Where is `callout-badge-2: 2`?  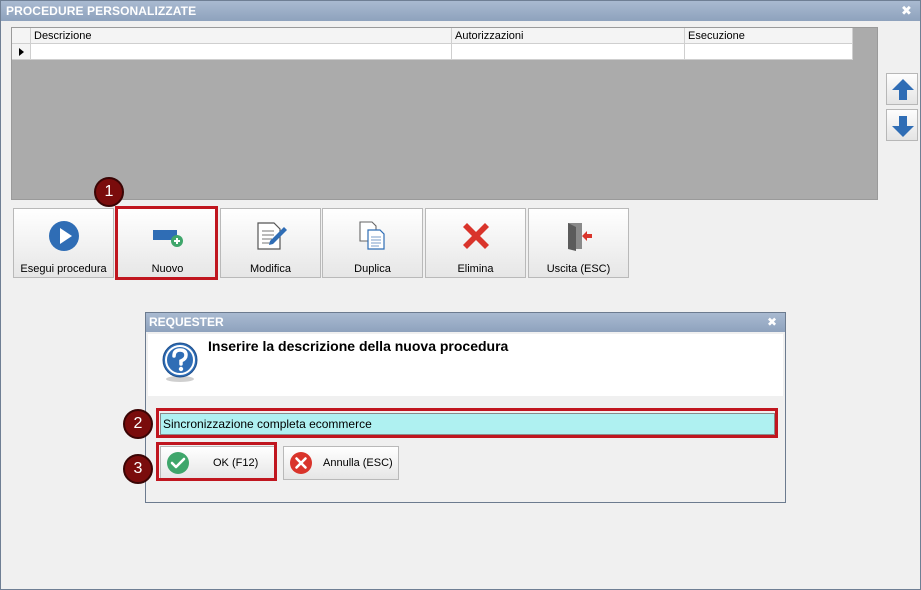 callout-badge-2: 2 is located at coordinates (138, 424).